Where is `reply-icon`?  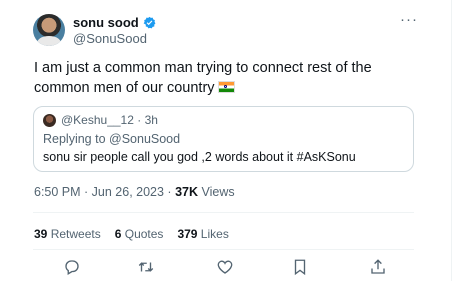 reply-icon is located at coordinates (73, 268).